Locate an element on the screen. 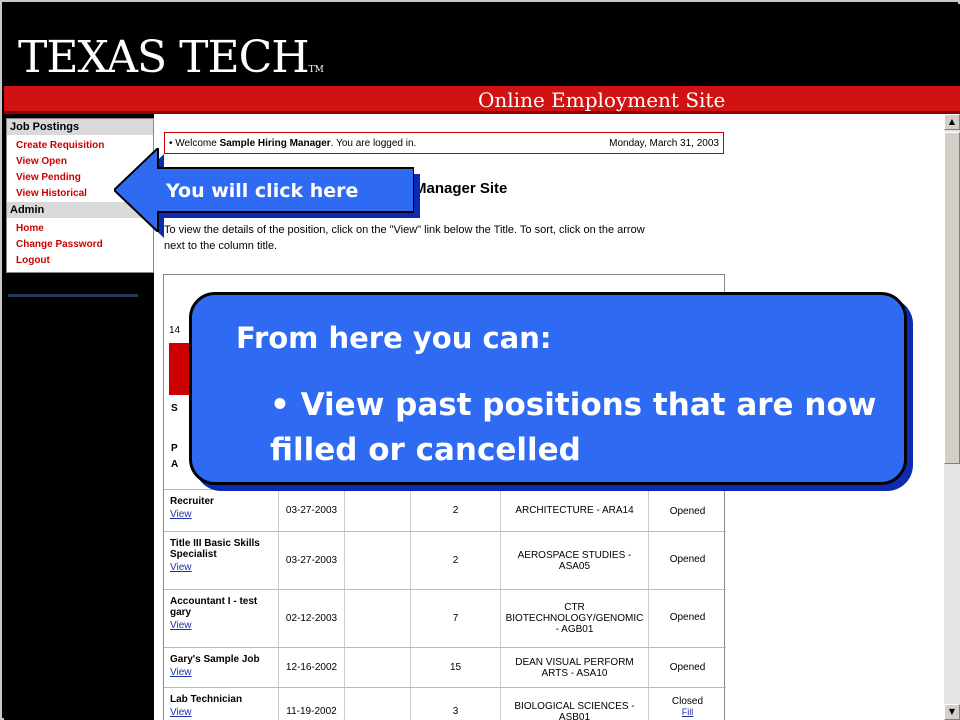 The height and width of the screenshot is (720, 960). click-here-arrow: You will click here is located at coordinates (270, 194).